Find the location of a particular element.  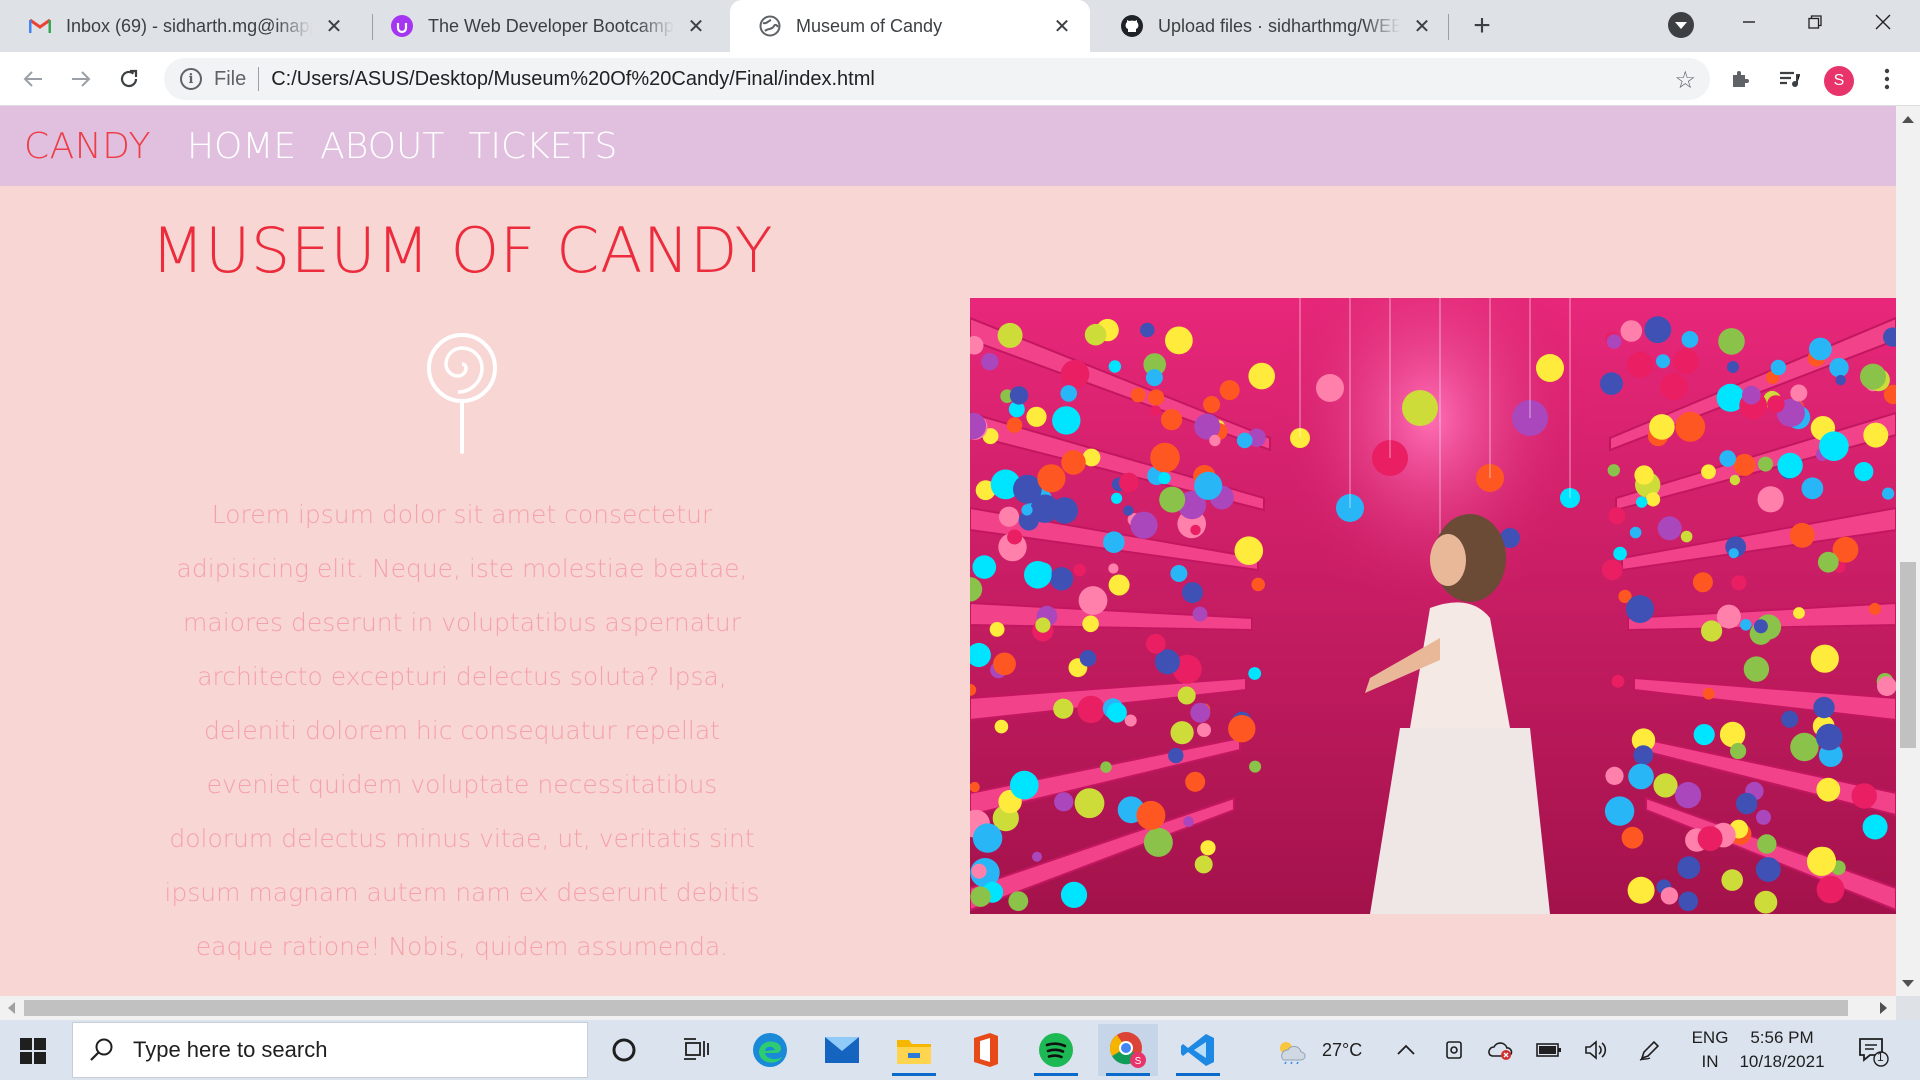

notifications-icon: 1 is located at coordinates (1873, 1050).